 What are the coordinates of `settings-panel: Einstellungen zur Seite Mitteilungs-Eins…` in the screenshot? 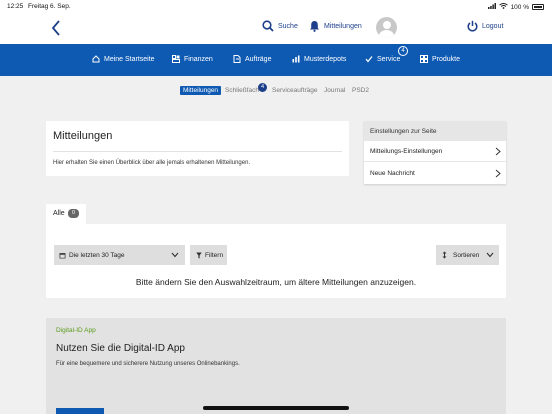 It's located at (435, 152).